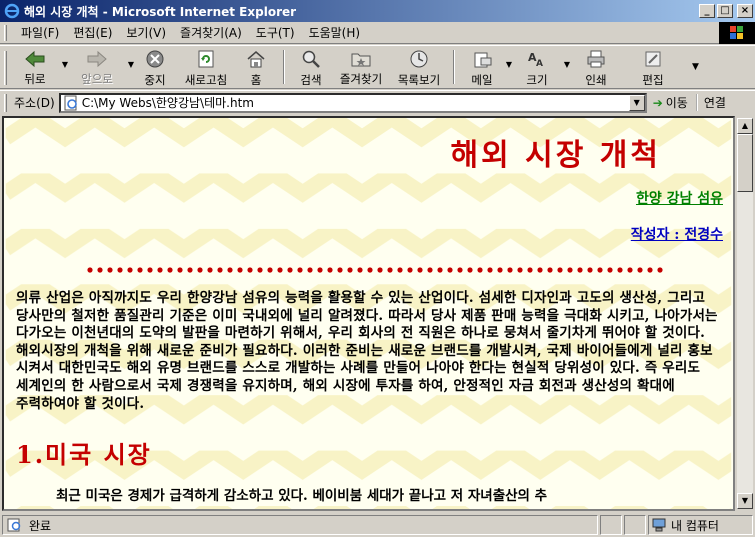 The height and width of the screenshot is (537, 755). I want to click on forward-arrow-icon, so click(97, 58).